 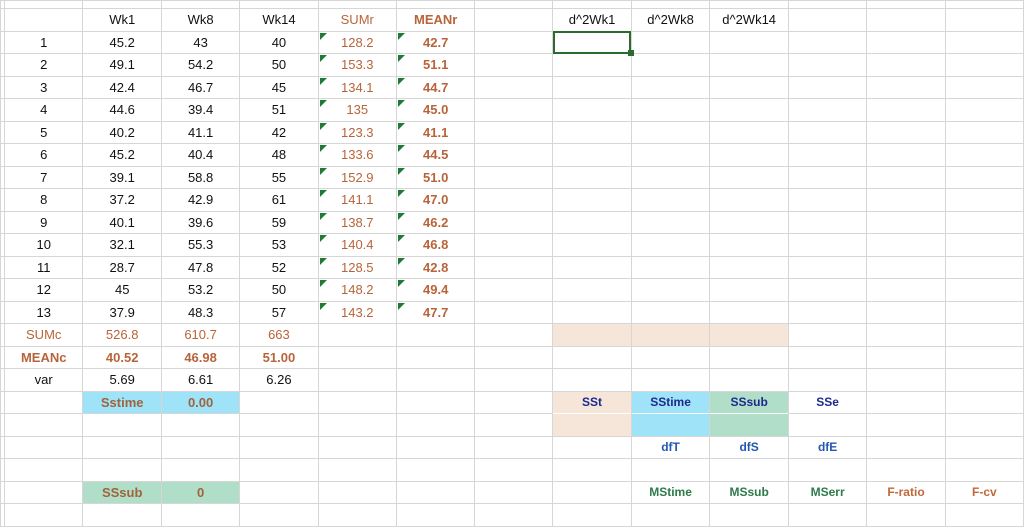 What do you see at coordinates (122, 380) in the screenshot?
I see `cell: 5.69` at bounding box center [122, 380].